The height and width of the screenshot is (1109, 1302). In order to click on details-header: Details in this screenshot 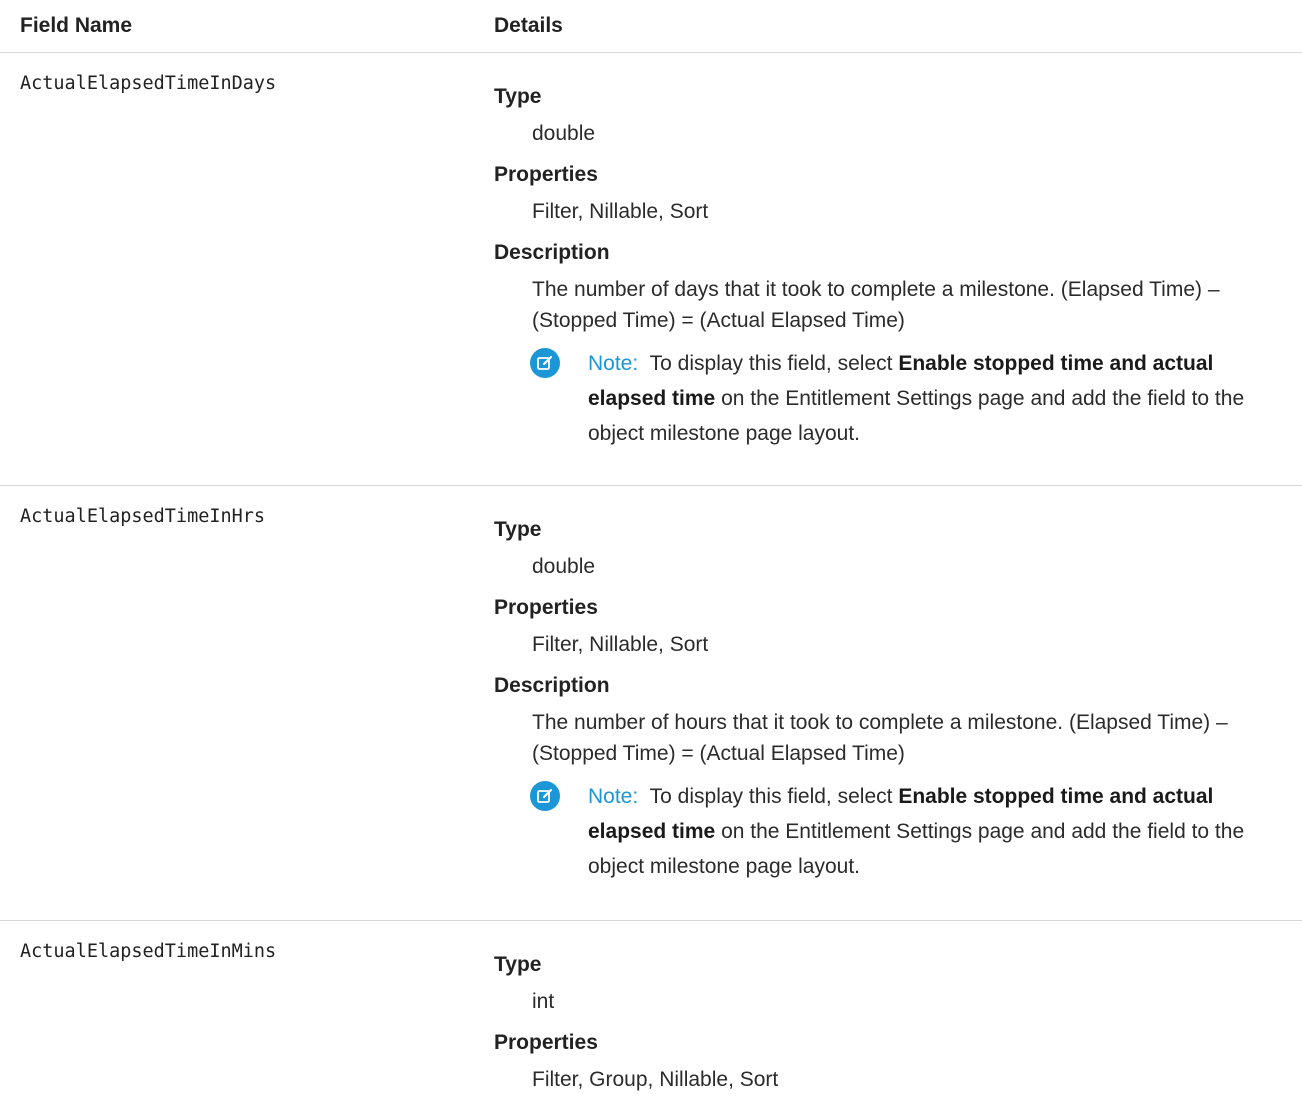, I will do `click(528, 25)`.